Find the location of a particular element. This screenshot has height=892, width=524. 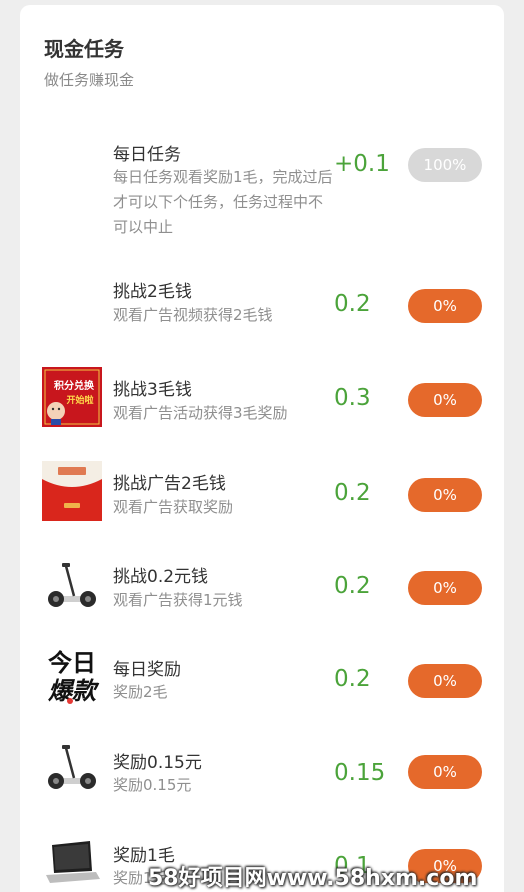

section-title: 现金任务 is located at coordinates (84, 49).